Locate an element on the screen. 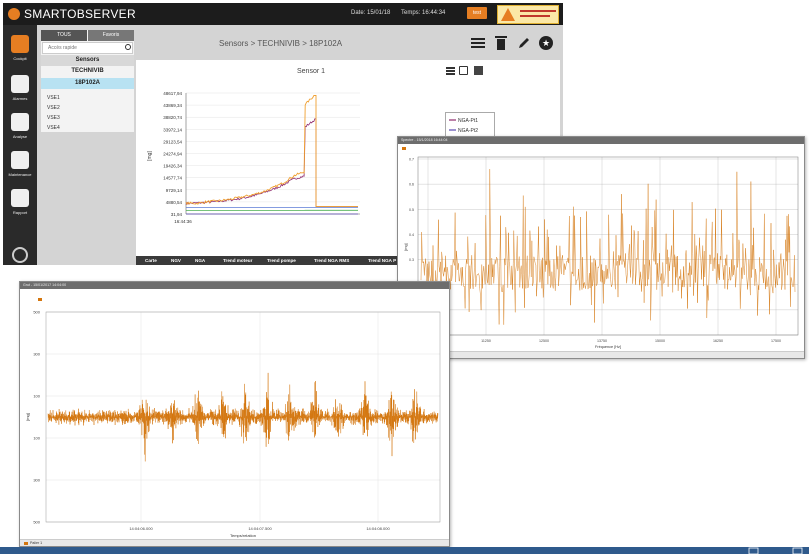  search-icon is located at coordinates (128, 47).